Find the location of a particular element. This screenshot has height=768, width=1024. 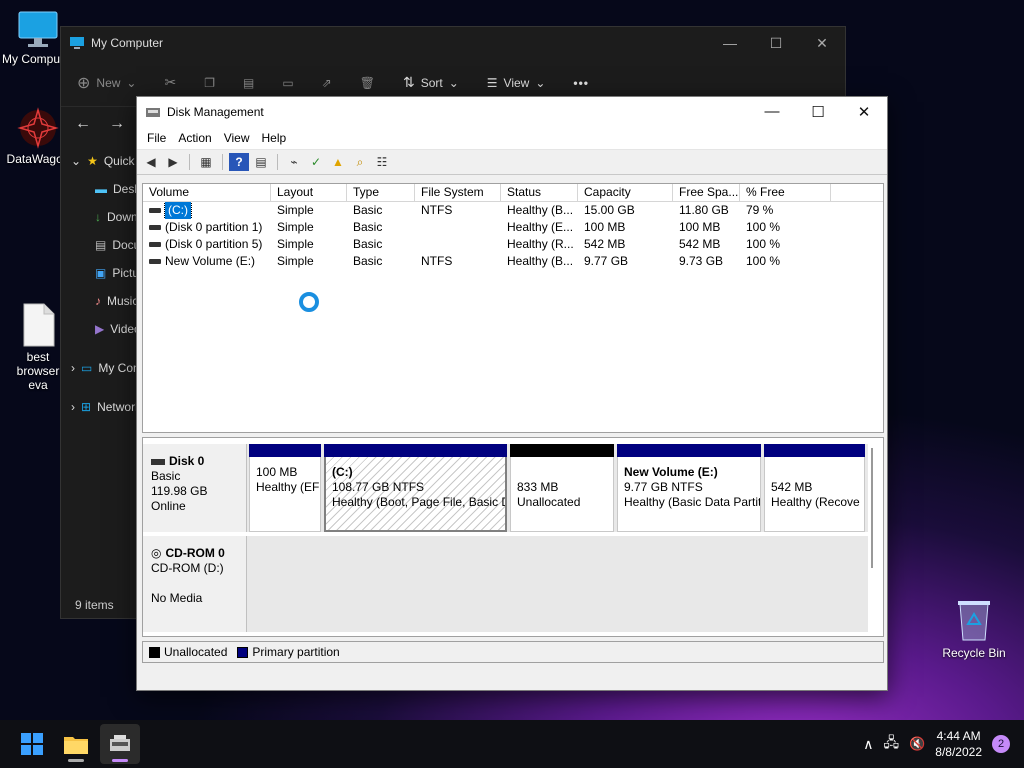

search-icon: ⌕ is located at coordinates (360, 162).